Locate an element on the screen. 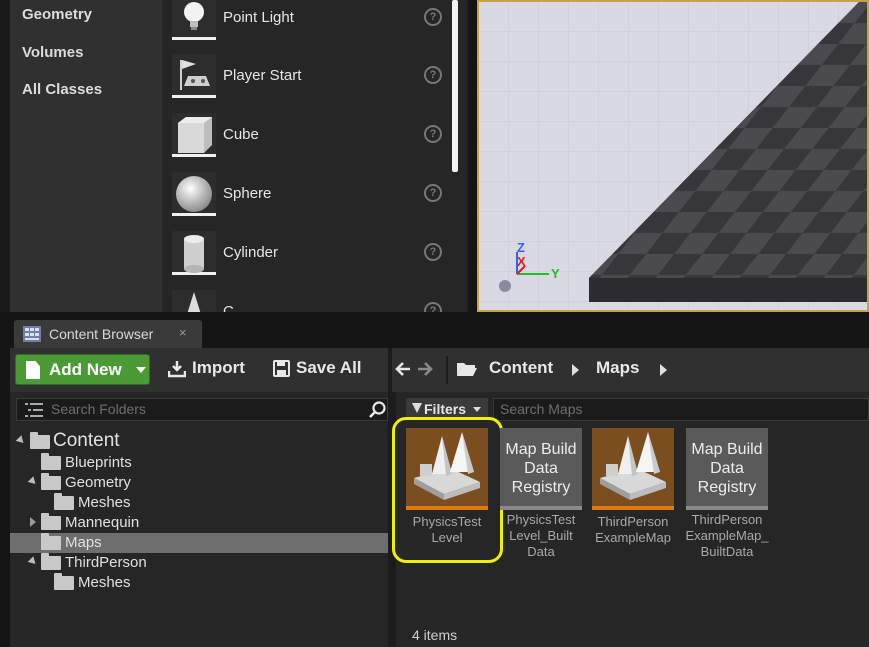 This screenshot has height=647, width=869. cone-icon is located at coordinates (194, 301).